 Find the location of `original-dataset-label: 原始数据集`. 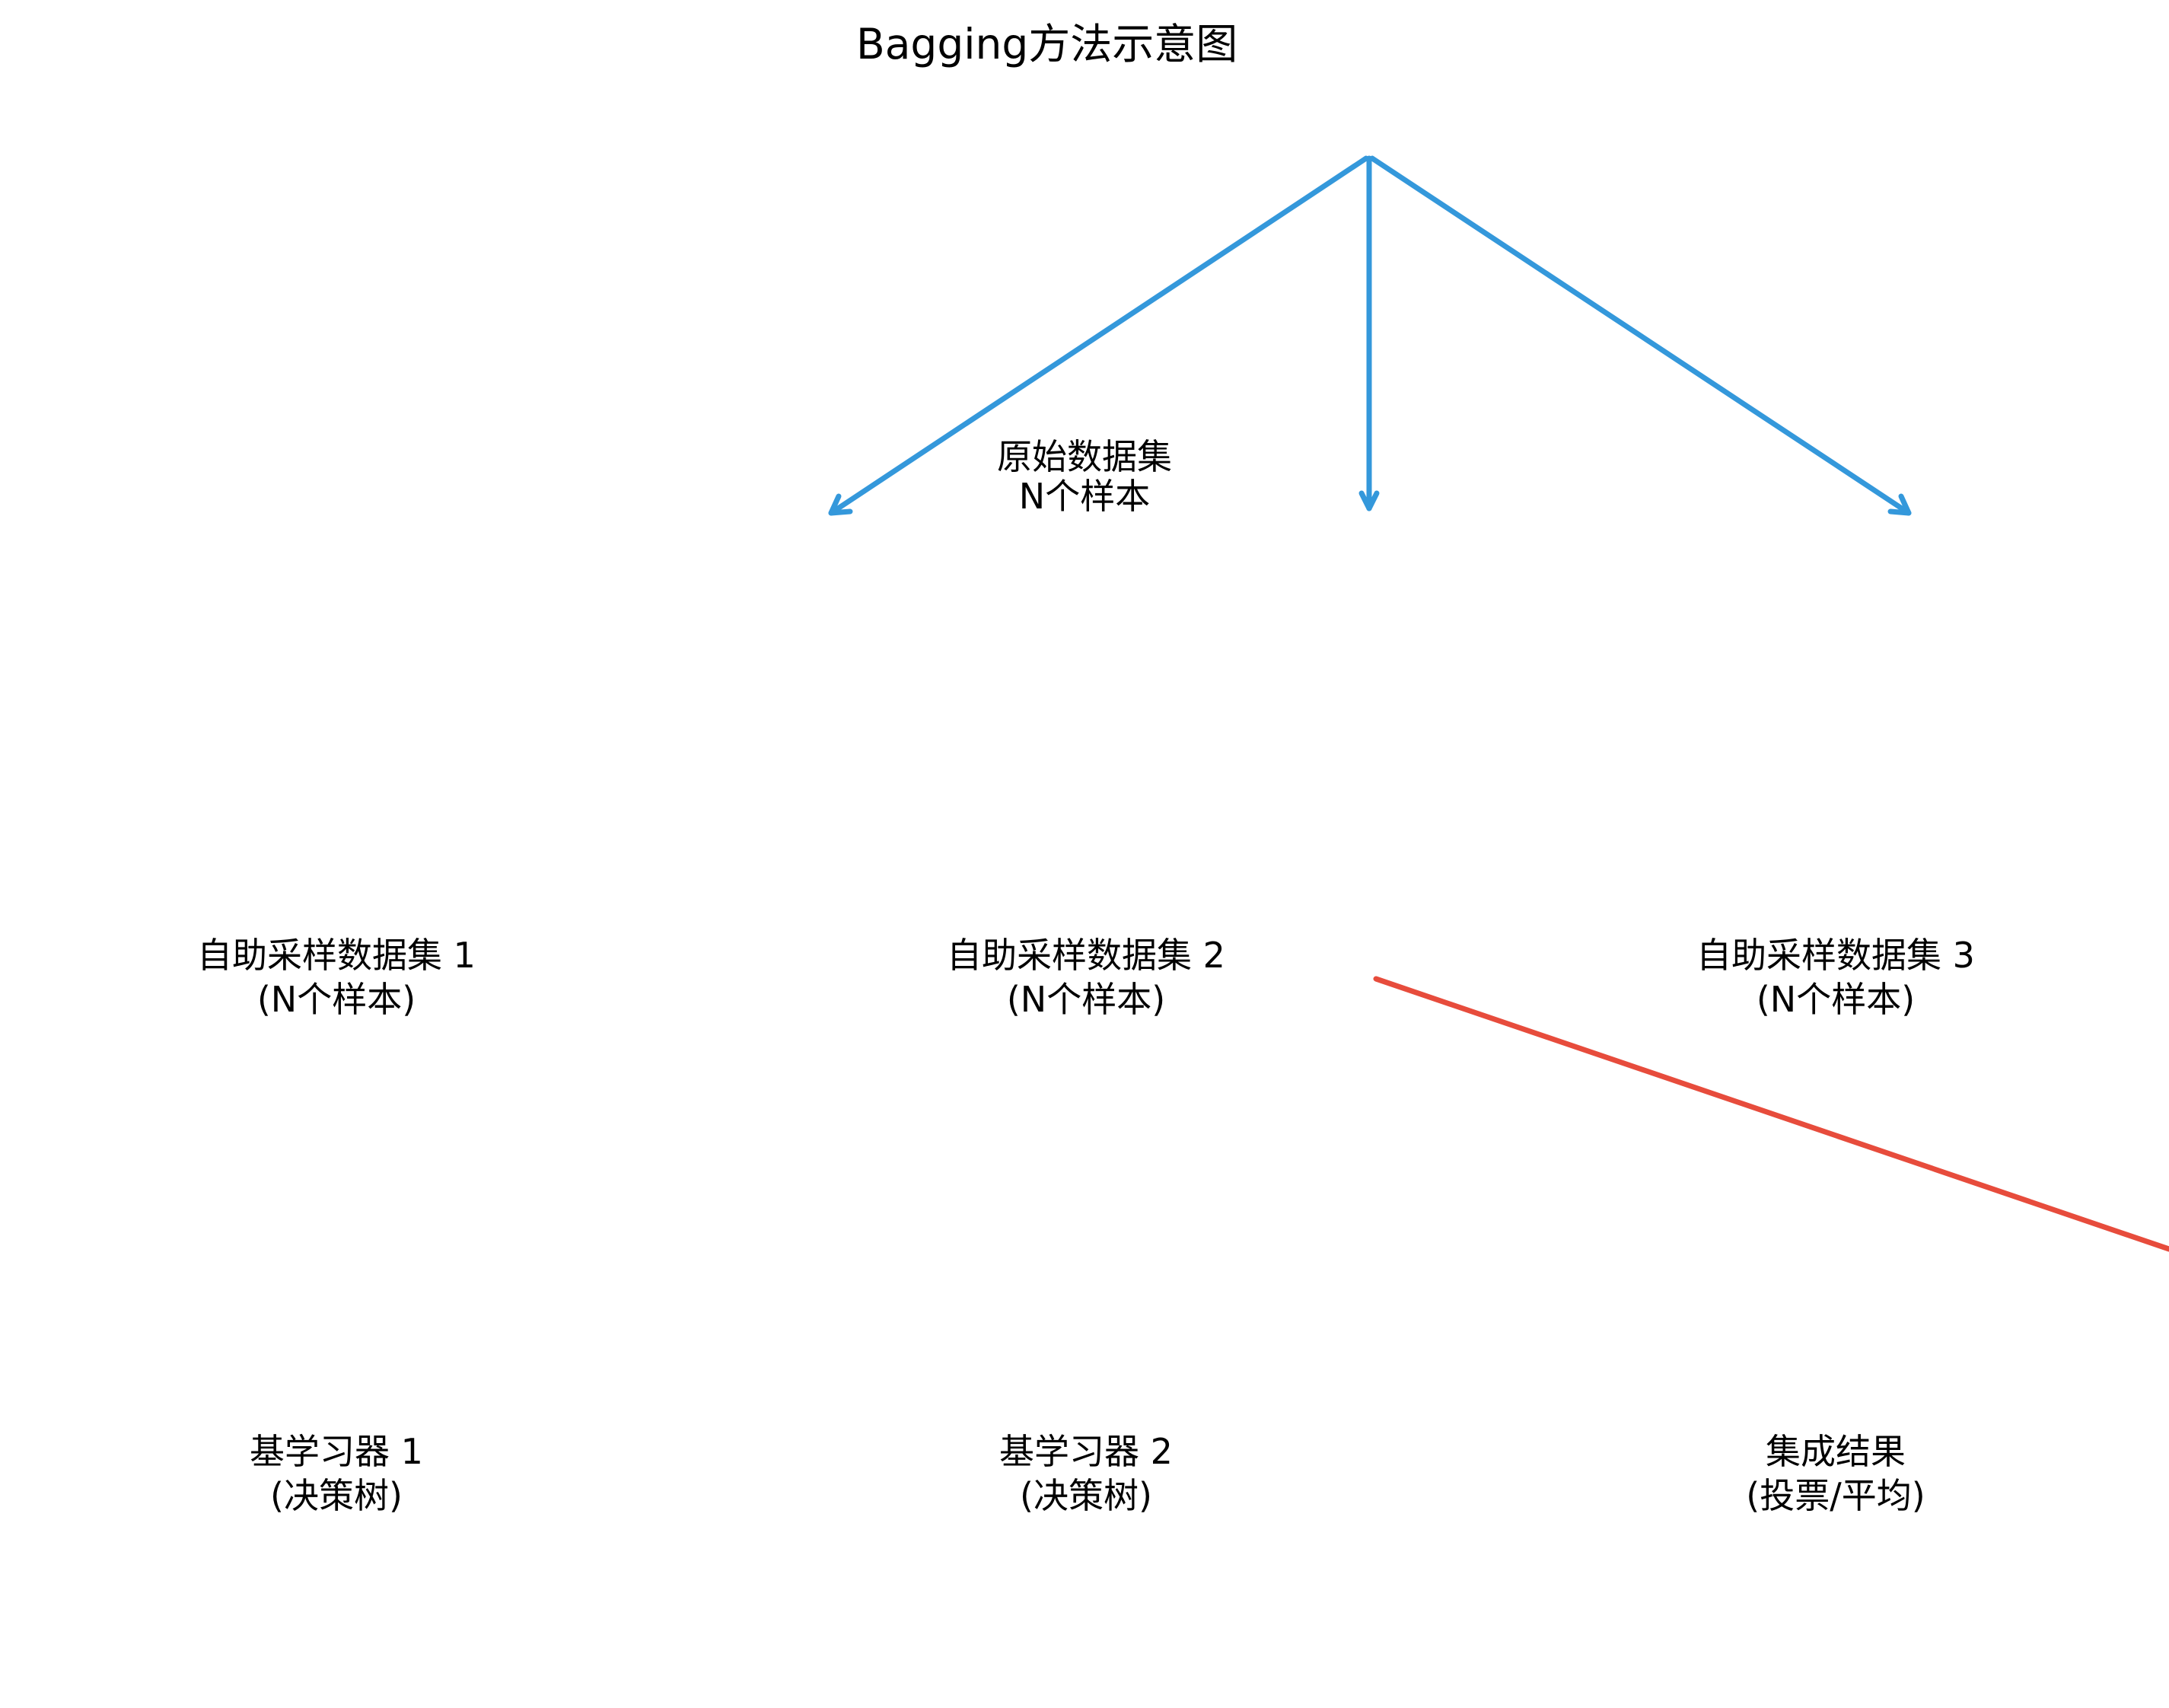

original-dataset-label: 原始数据集 is located at coordinates (1084, 456).